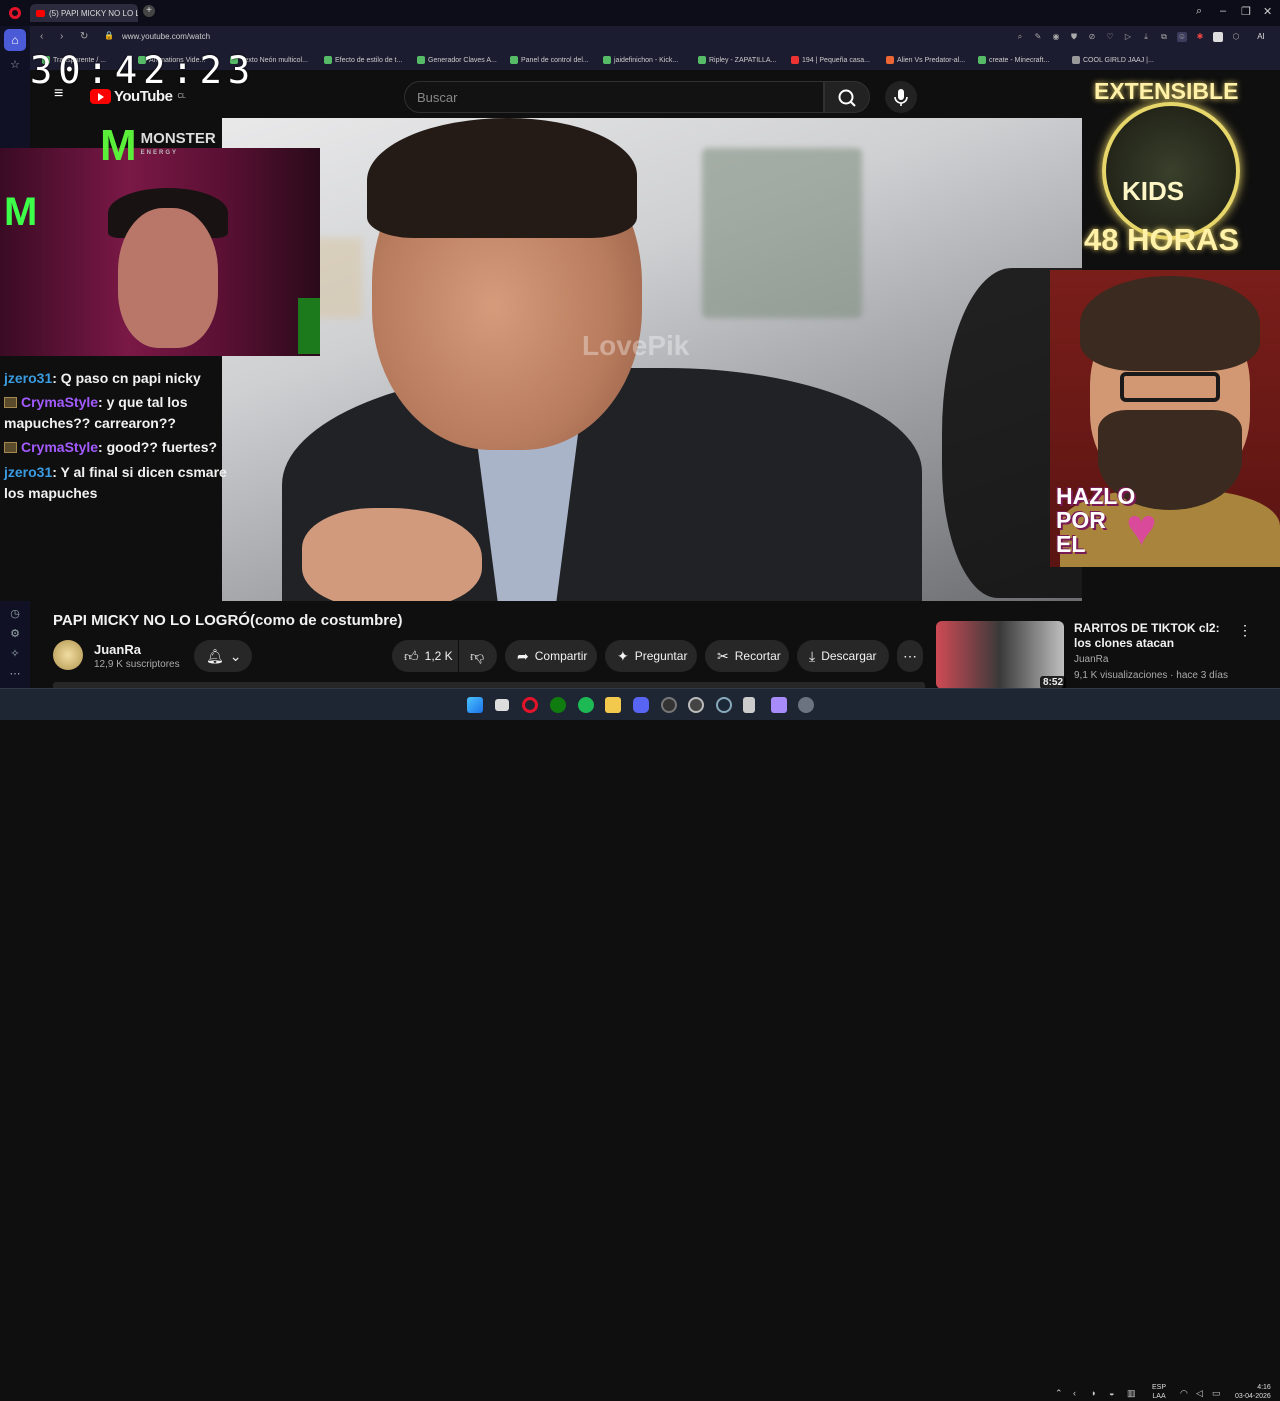 The image size is (1280, 1401). What do you see at coordinates (117, 649) in the screenshot?
I see `channel-name: JuanRa` at bounding box center [117, 649].